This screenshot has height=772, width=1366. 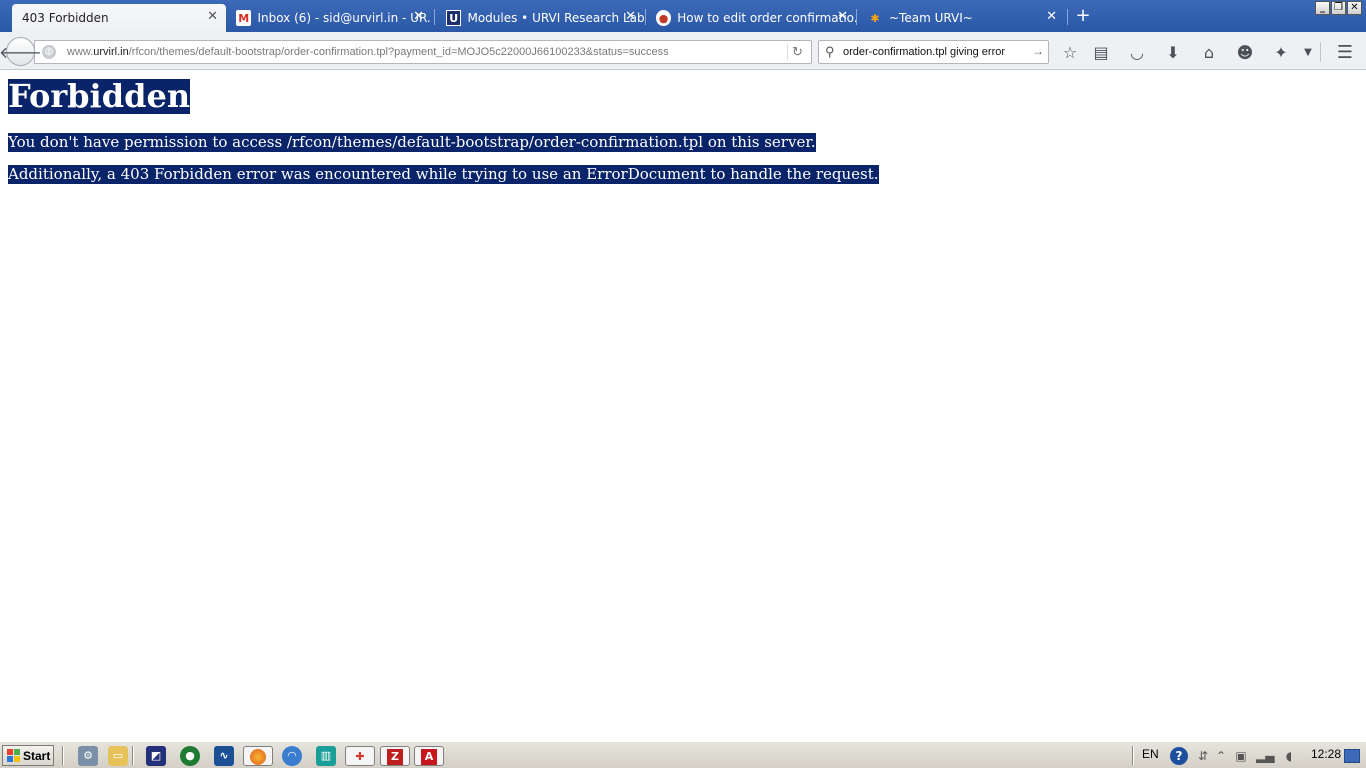 I want to click on download-icon: ⬇, so click(x=1173, y=52).